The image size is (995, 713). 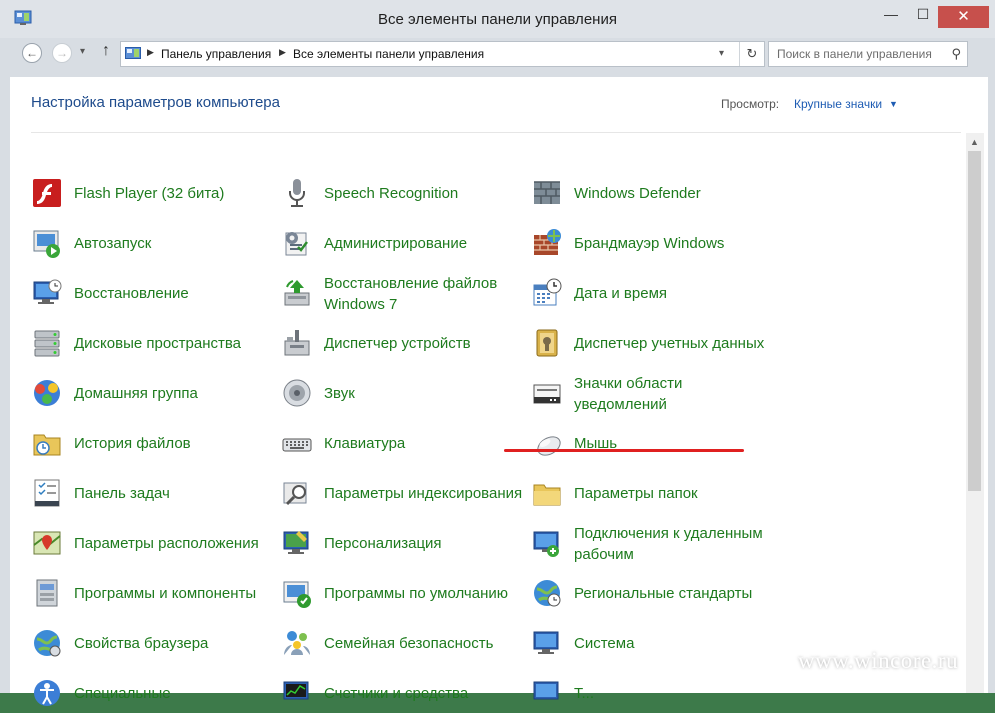 I want to click on folder-options-icon, so click(x=547, y=493).